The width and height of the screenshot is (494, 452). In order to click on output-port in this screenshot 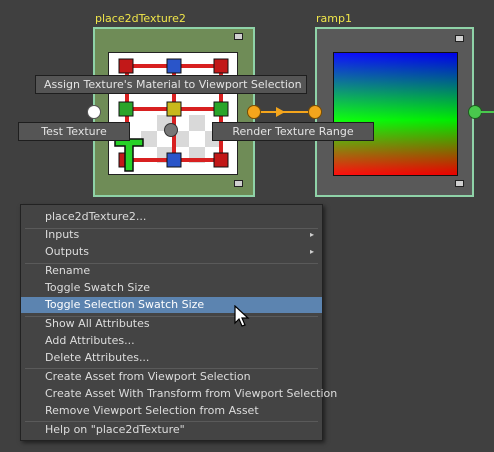, I will do `click(254, 112)`.